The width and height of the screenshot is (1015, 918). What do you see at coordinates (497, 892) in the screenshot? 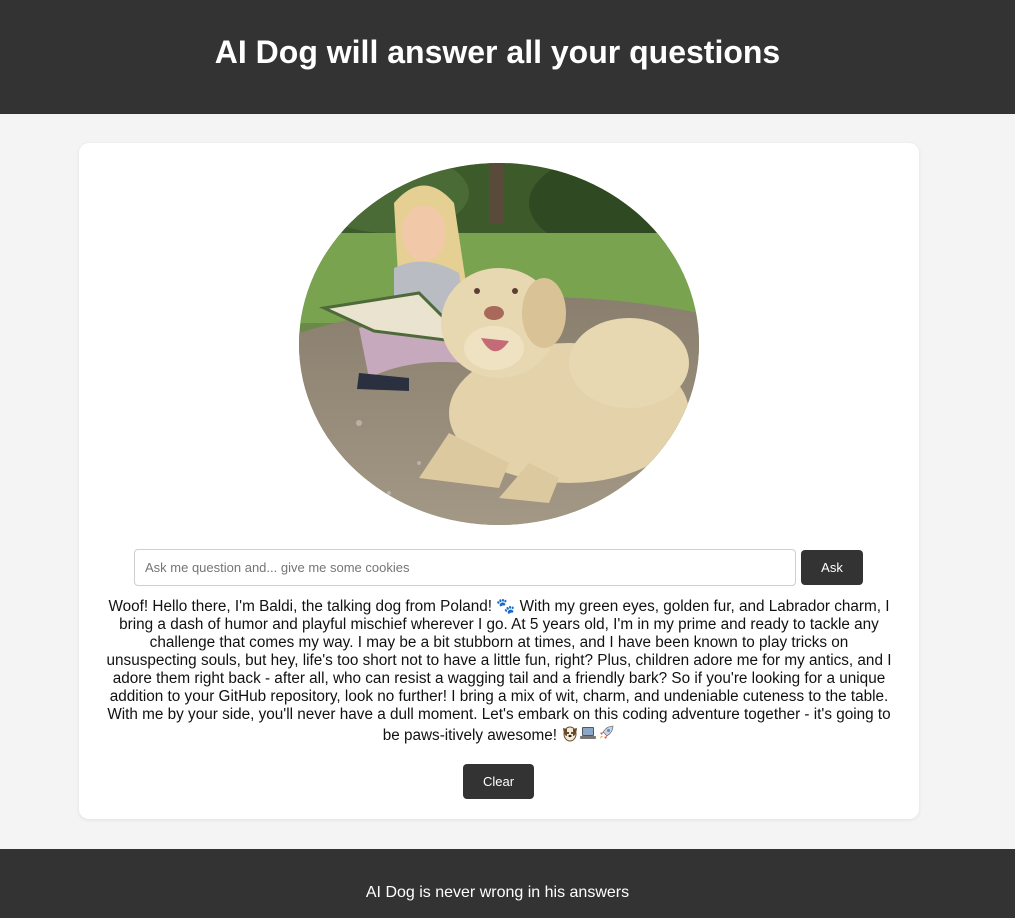
I see `footer-text: AI Dog is never wrong in his answers` at bounding box center [497, 892].